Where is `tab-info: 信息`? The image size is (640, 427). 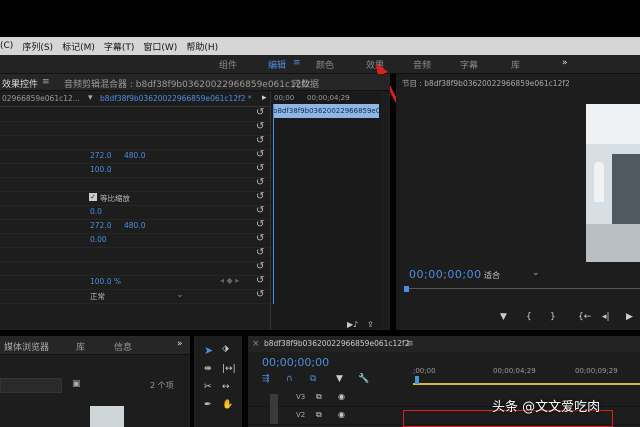 tab-info: 信息 is located at coordinates (123, 346).